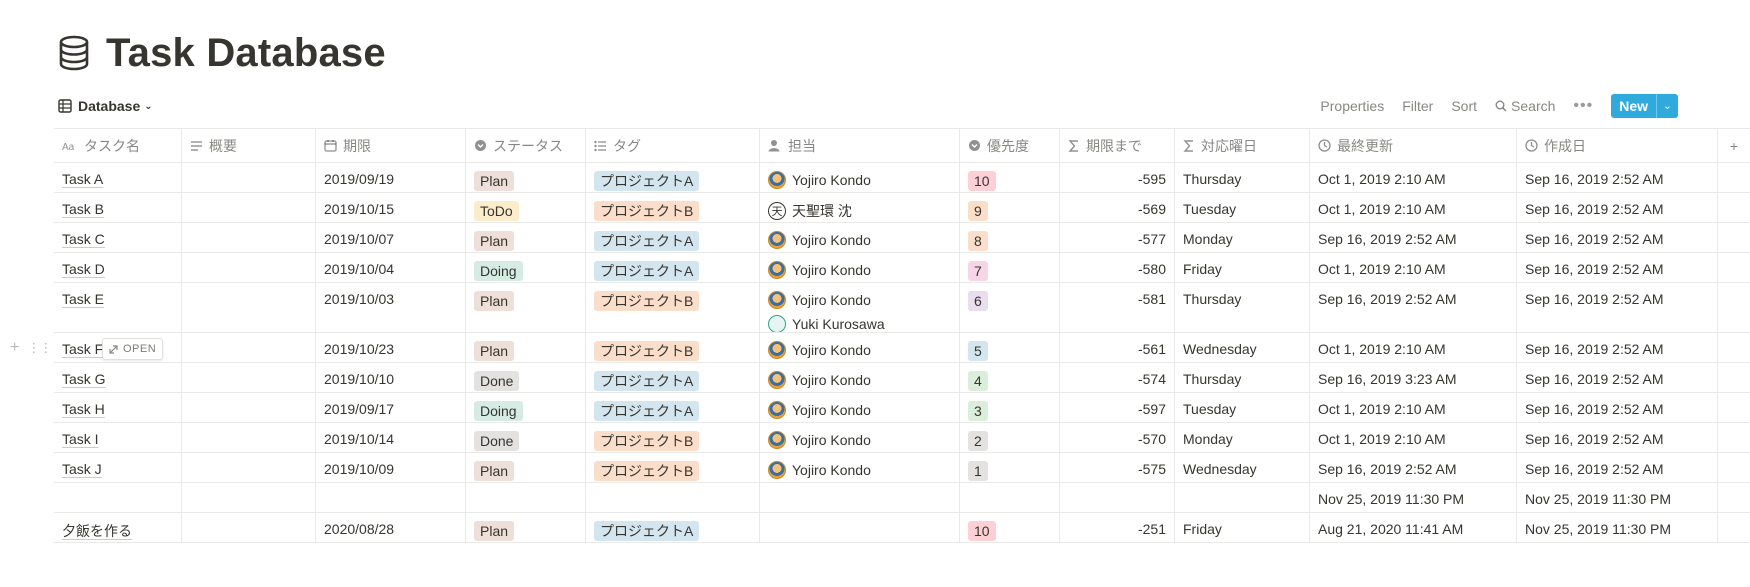  Describe the element at coordinates (1010, 407) in the screenshot. I see `cell-priority: 3` at that location.